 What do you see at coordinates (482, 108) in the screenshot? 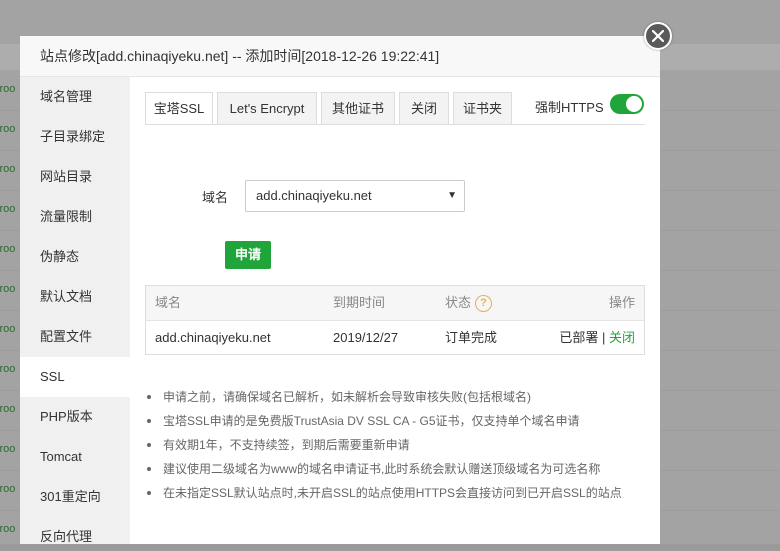
I see `tab-certificate-folder: 证书夹` at bounding box center [482, 108].